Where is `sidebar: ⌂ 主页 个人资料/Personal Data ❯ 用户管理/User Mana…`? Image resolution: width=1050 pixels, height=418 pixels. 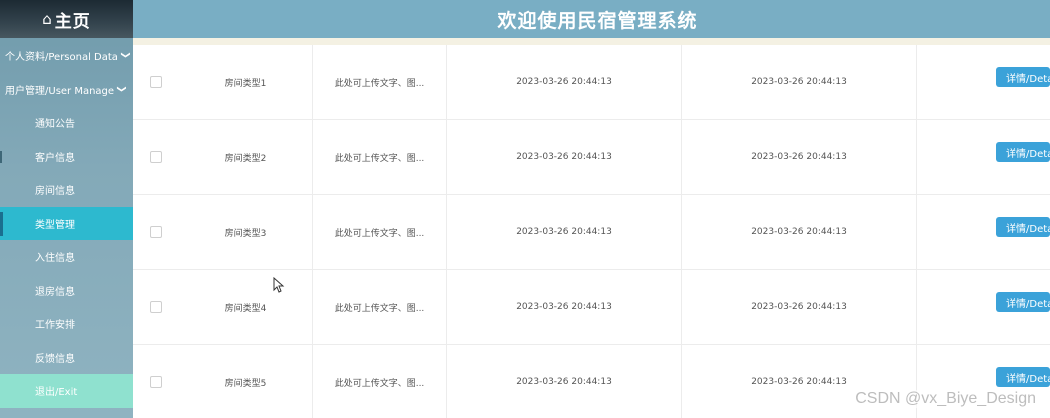
sidebar: ⌂ 主页 个人资料/Personal Data ❯ 用户管理/User Mana… is located at coordinates (66, 209).